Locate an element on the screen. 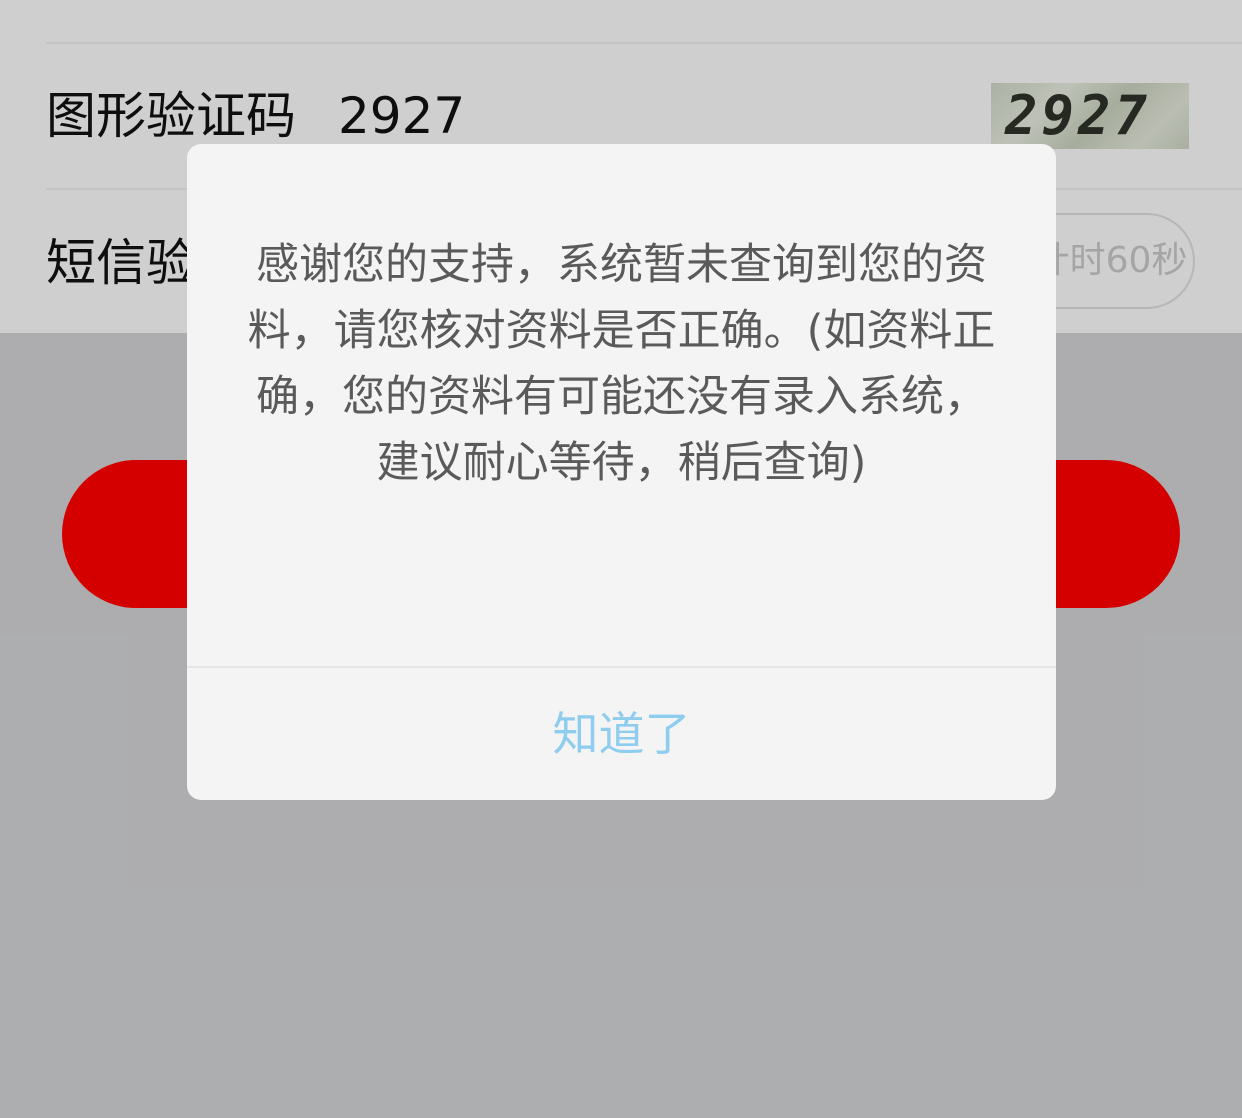 This screenshot has width=1242, height=1118. dialog-confirm-button: 知道了 is located at coordinates (621, 734).